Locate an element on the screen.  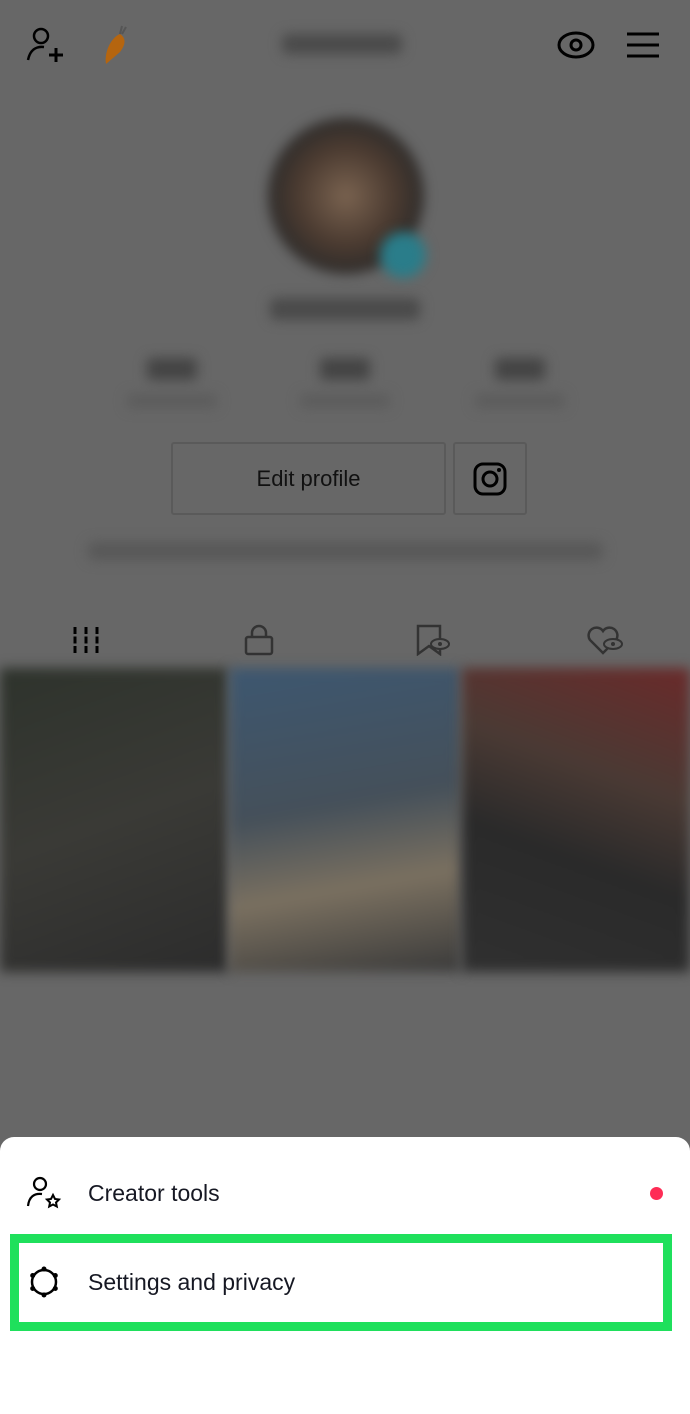
eye-icon is located at coordinates (576, 45).